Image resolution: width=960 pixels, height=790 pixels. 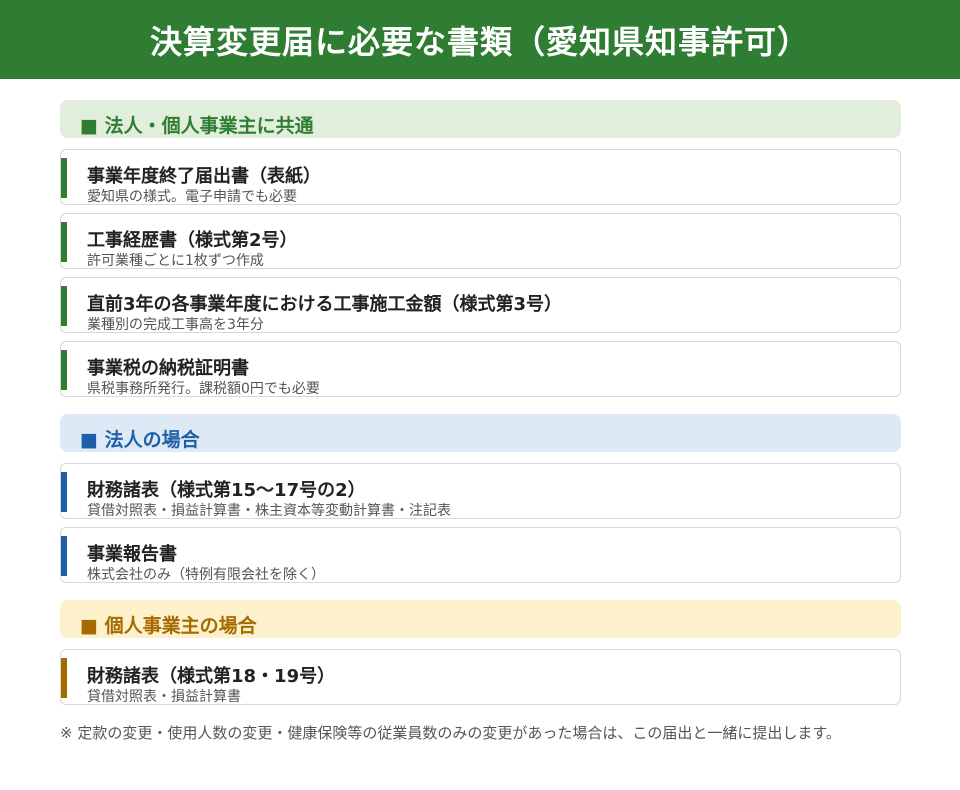 I want to click on document-item: 財務諸表（様式第18・19号） 貸借対照表・損益計算書, so click(x=480, y=677).